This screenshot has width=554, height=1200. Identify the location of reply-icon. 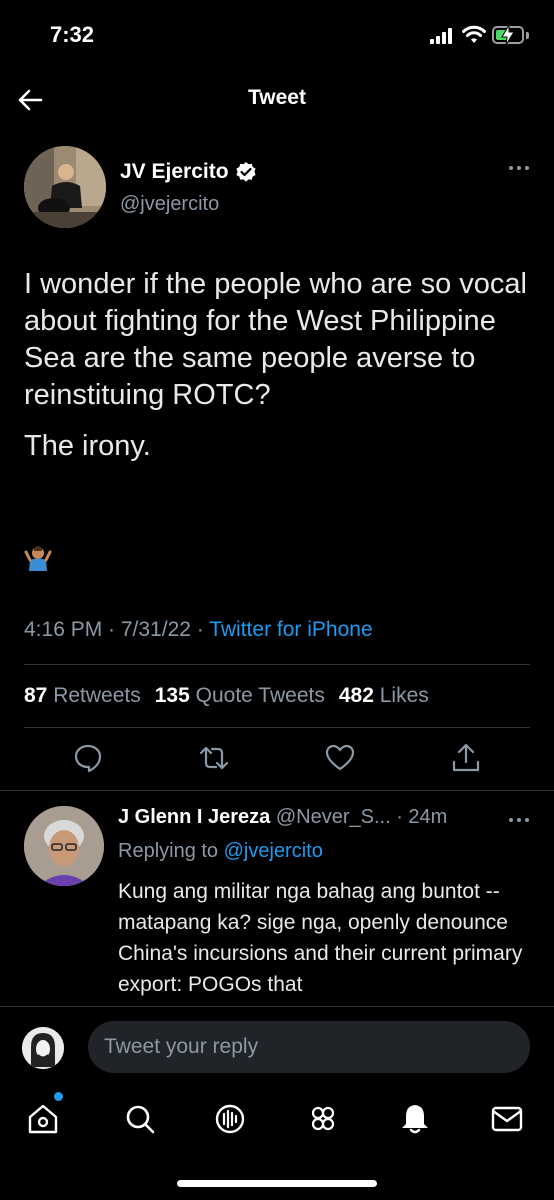
(88, 758).